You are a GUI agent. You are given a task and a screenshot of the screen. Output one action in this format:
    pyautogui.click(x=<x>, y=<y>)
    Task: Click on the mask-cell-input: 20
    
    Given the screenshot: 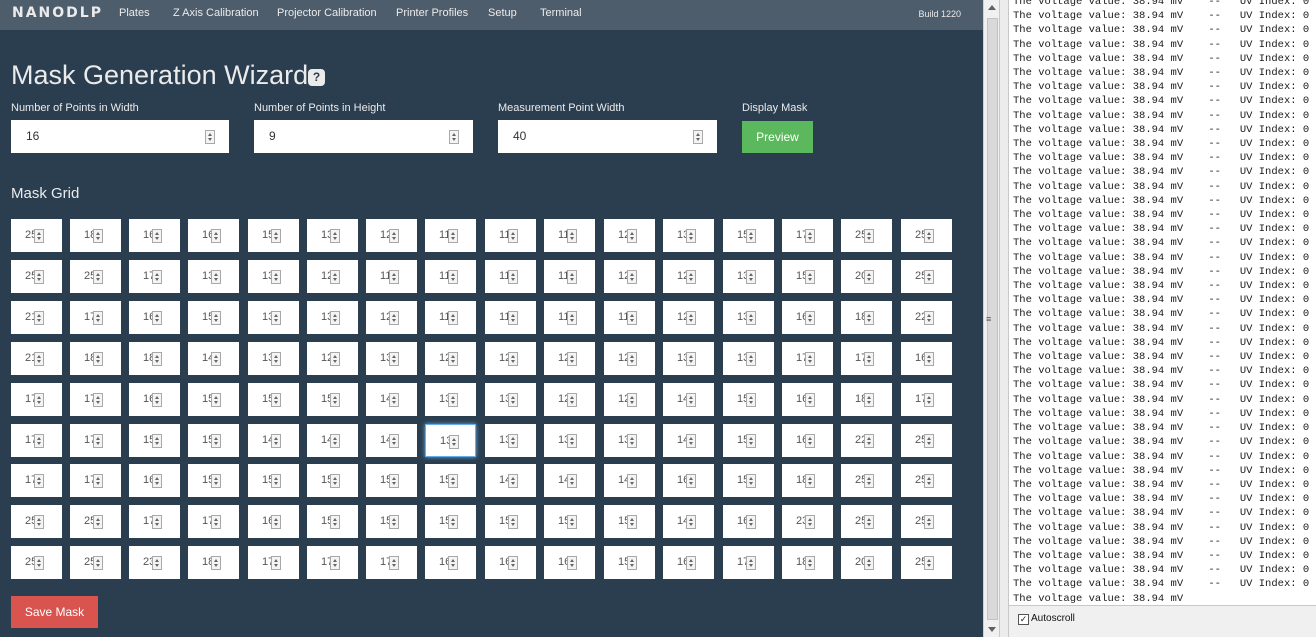 What is the action you would take?
    pyautogui.click(x=866, y=562)
    